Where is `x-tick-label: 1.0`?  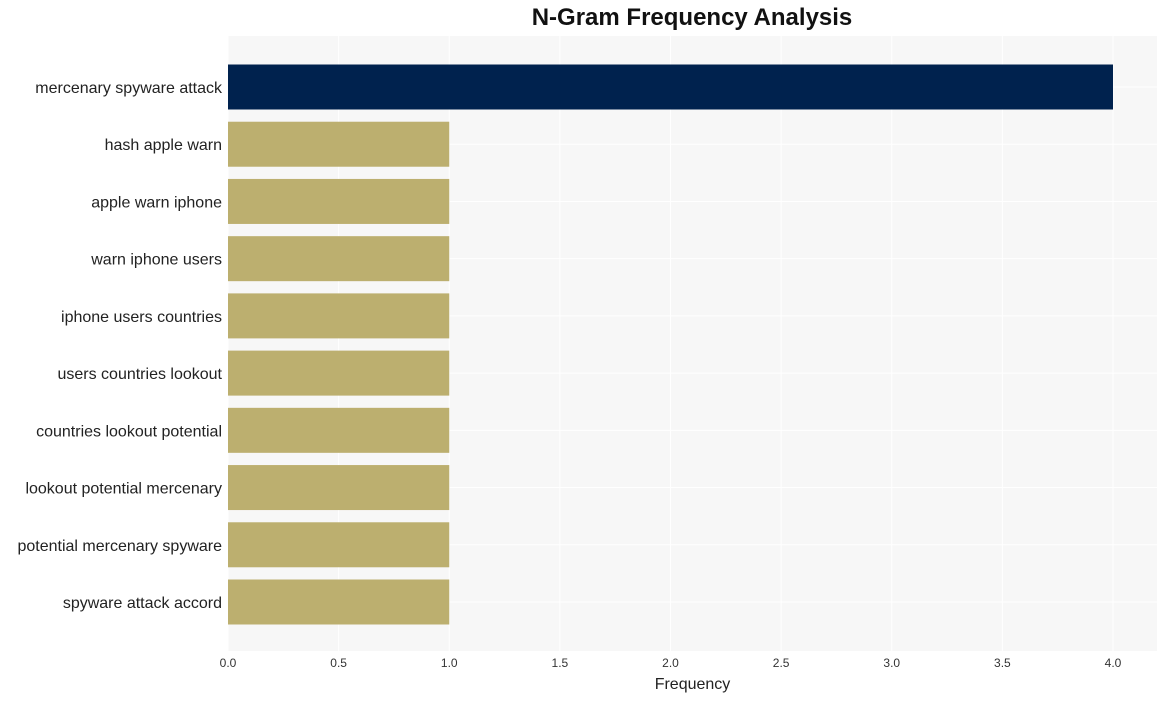 x-tick-label: 1.0 is located at coordinates (449, 663).